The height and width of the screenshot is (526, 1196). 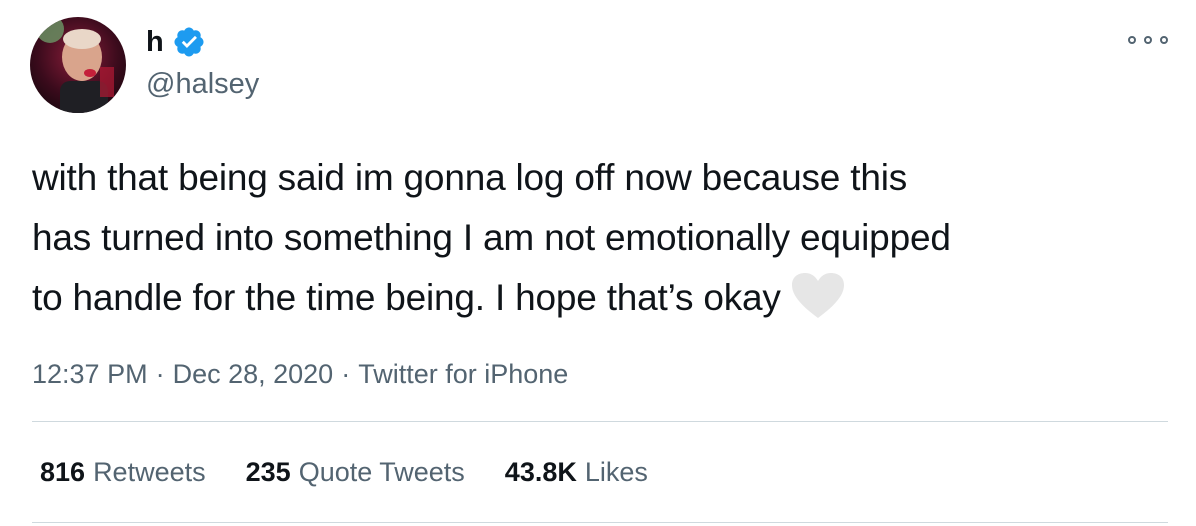 I want to click on verified-badge-icon, so click(x=189, y=42).